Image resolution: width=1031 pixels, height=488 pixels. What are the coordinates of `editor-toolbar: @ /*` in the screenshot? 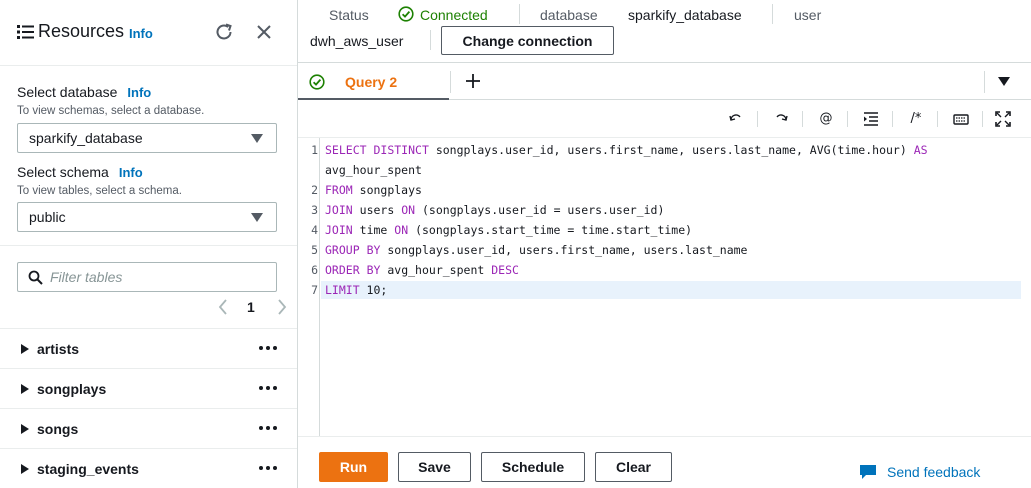 It's located at (664, 119).